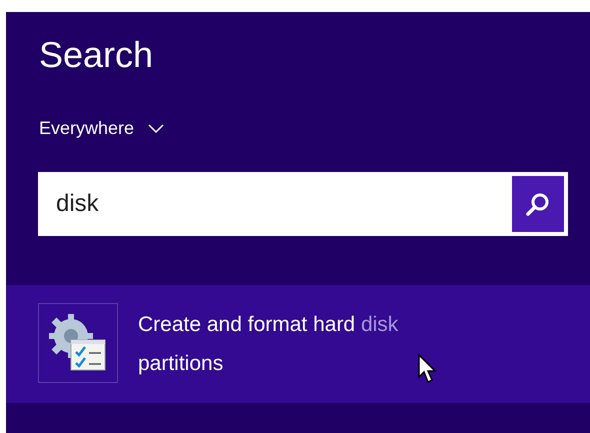 Image resolution: width=590 pixels, height=433 pixels. What do you see at coordinates (273, 204) in the screenshot?
I see `search-field: disk` at bounding box center [273, 204].